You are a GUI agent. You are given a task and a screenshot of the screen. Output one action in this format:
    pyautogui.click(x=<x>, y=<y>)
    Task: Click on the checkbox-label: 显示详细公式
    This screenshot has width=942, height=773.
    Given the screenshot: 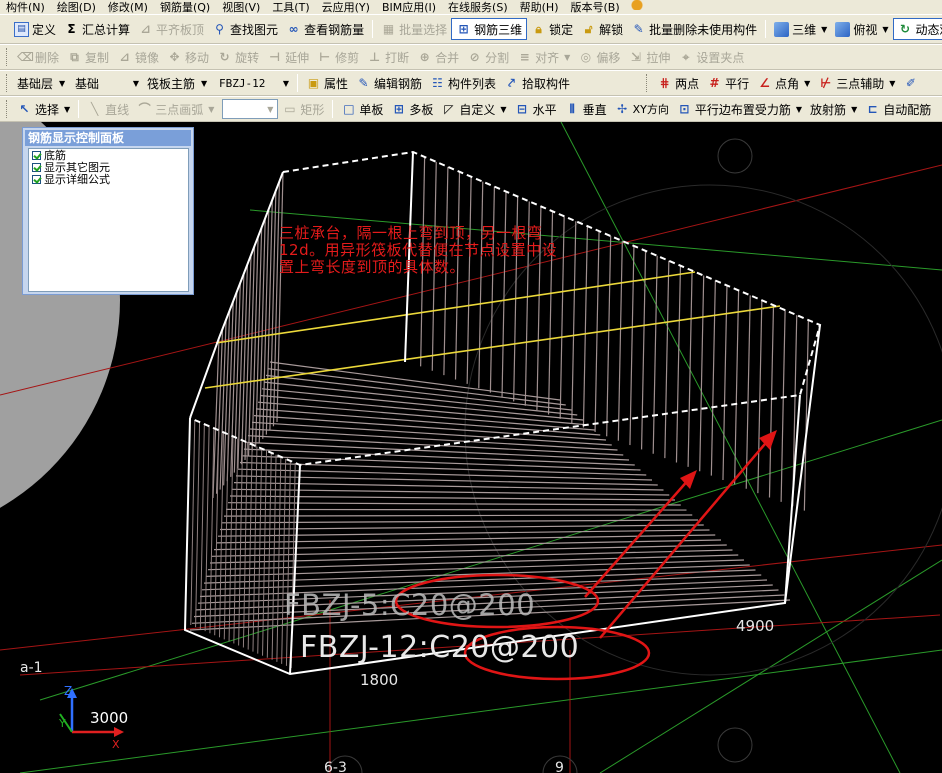 What is the action you would take?
    pyautogui.click(x=77, y=179)
    